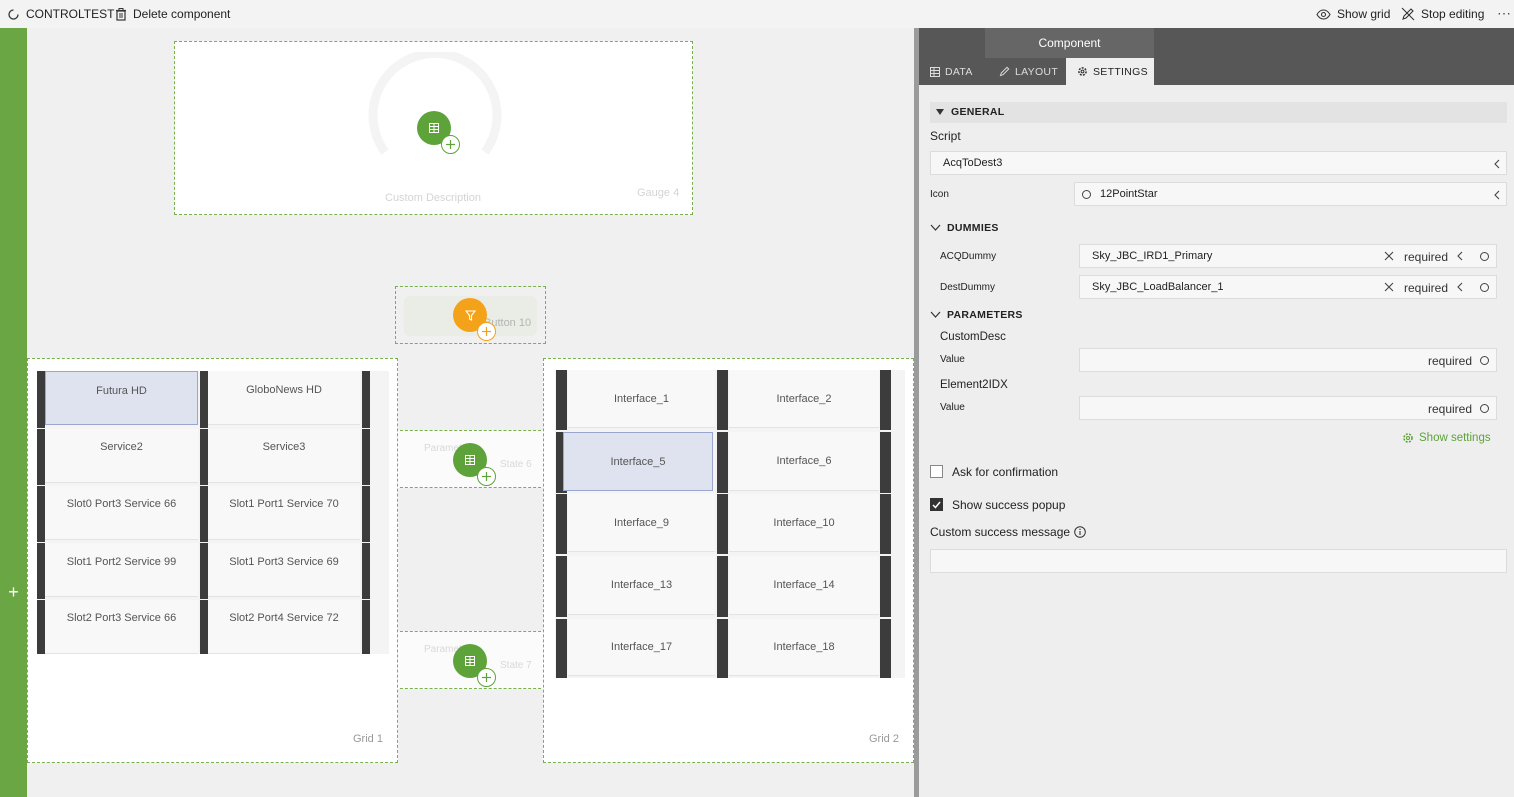 The height and width of the screenshot is (797, 1514). I want to click on icon-dropdown: 12PointStar, so click(1290, 194).